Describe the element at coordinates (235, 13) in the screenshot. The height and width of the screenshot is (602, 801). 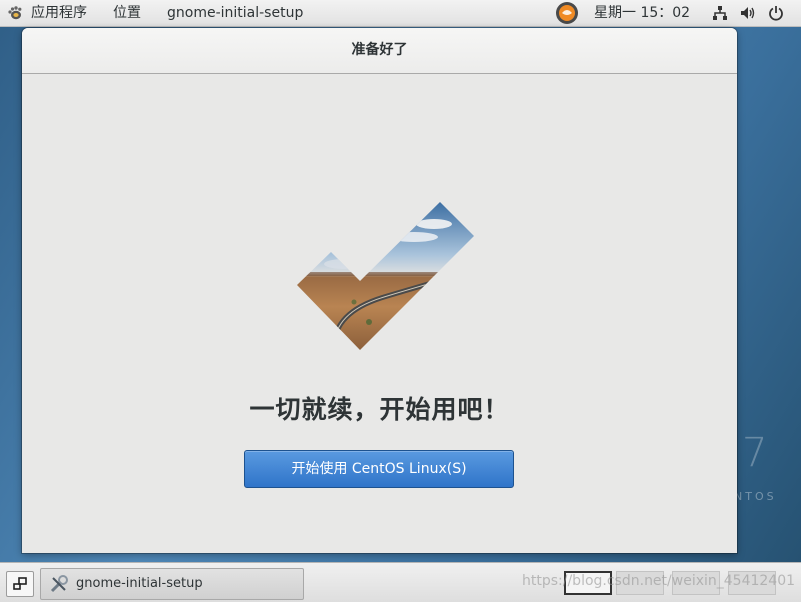
I see `active-app-menu: gnome-initial-setup` at that location.